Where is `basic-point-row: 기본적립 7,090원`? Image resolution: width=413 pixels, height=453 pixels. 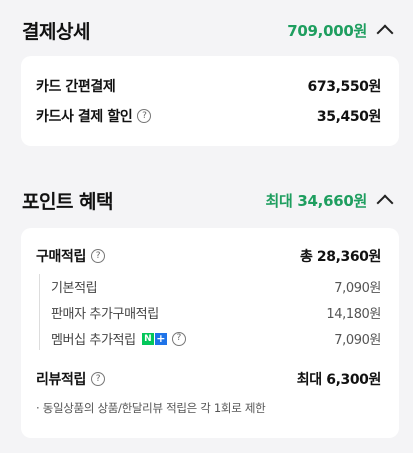 basic-point-row: 기본적립 7,090원 is located at coordinates (216, 286).